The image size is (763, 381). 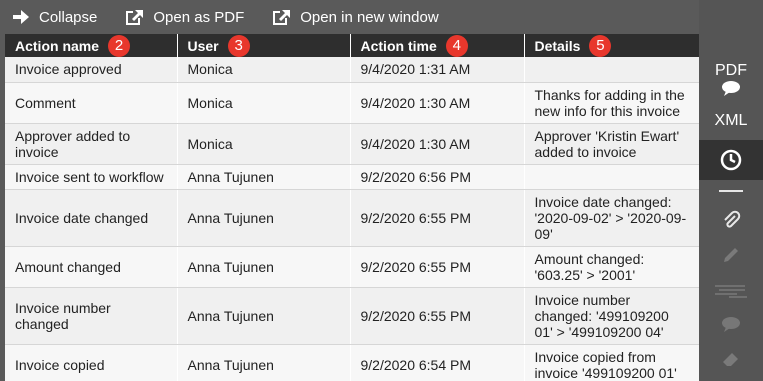 I want to click on open-as-pdf-button: Open as PDF, so click(x=184, y=17).